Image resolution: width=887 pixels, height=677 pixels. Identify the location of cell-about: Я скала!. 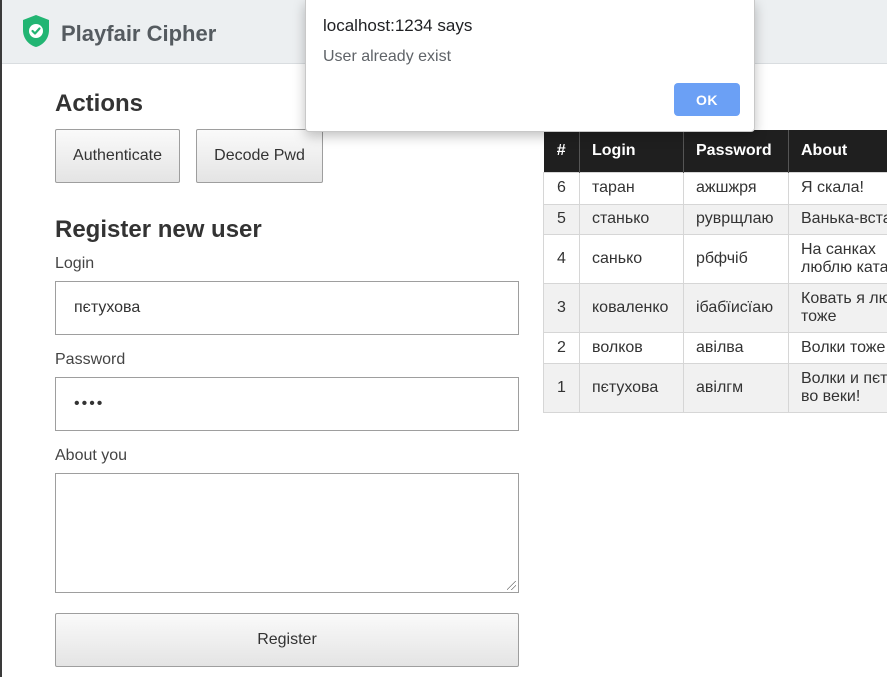
(837, 188).